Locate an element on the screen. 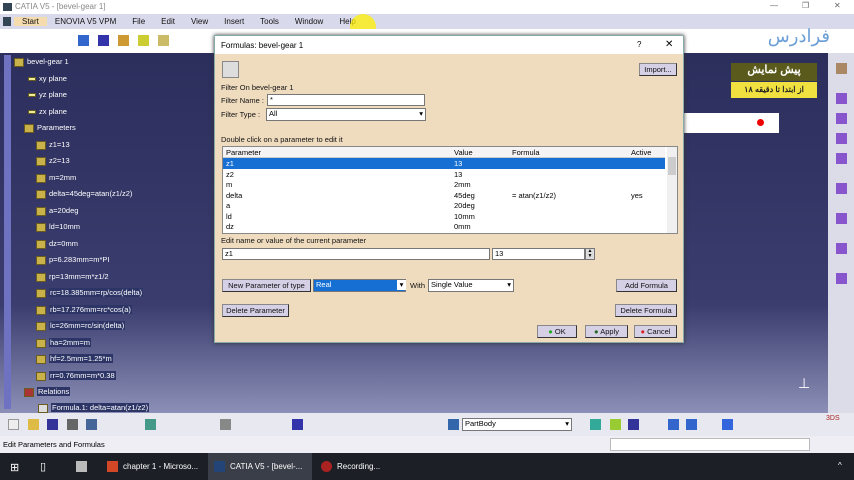  menu-window: Window is located at coordinates (309, 21).